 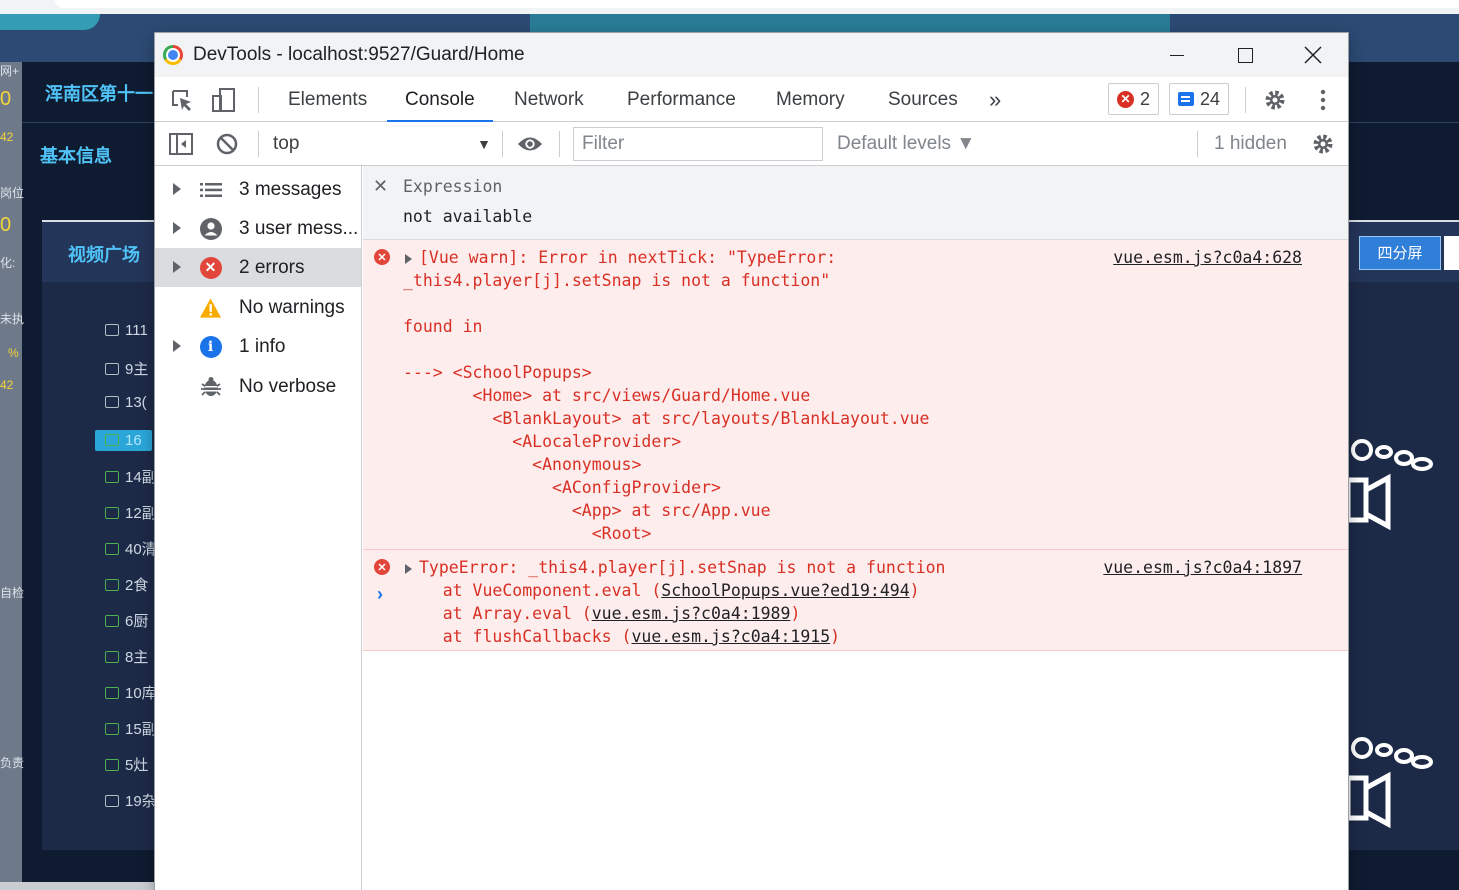 I want to click on error-line: <App> at src/App.vue, so click(x=587, y=510).